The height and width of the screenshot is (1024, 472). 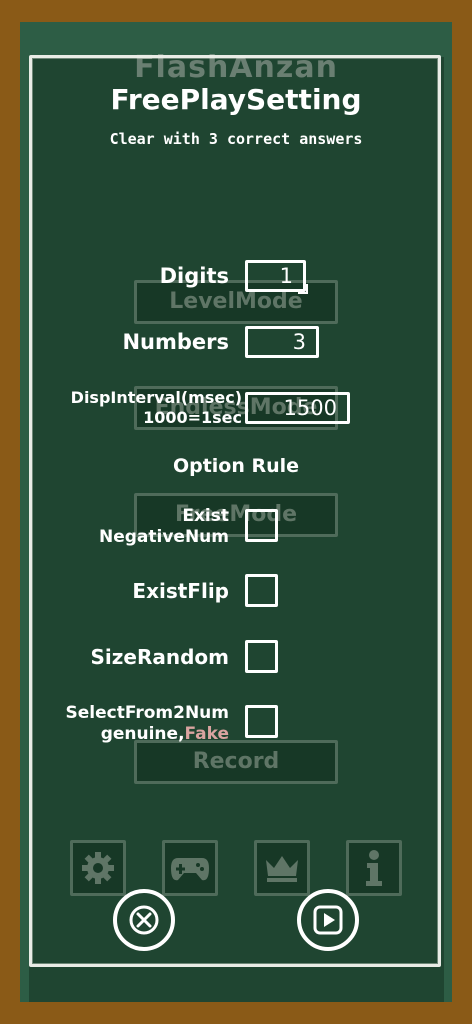 What do you see at coordinates (175, 342) in the screenshot?
I see `numbers-label: Numbers` at bounding box center [175, 342].